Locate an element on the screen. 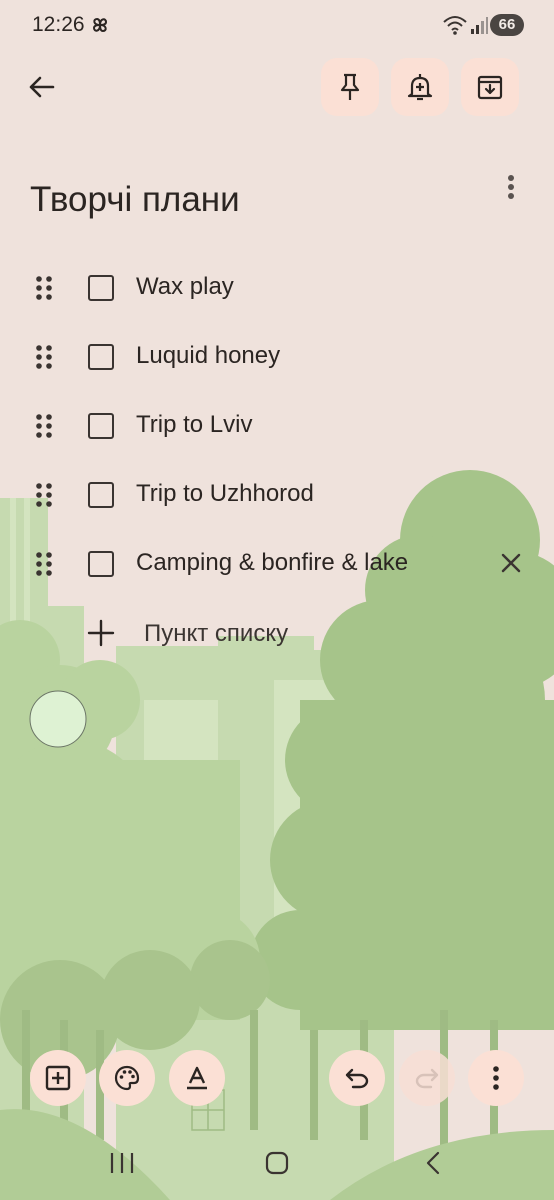 This screenshot has width=554, height=1200. archive-icon is located at coordinates (490, 87).